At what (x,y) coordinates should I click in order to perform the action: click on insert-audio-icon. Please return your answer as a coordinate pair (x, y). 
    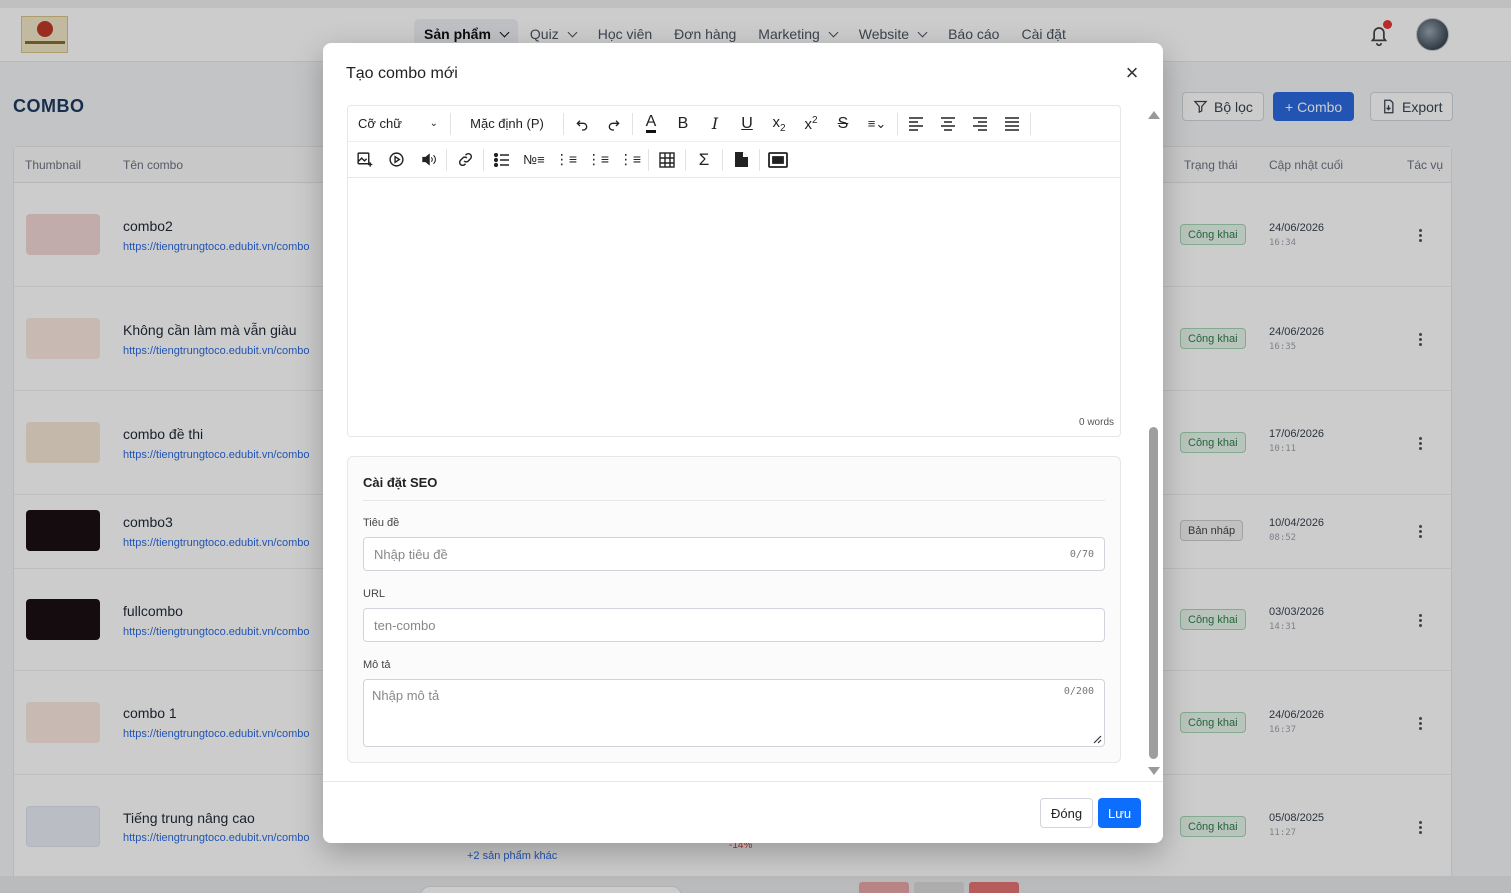
    Looking at the image, I should click on (428, 160).